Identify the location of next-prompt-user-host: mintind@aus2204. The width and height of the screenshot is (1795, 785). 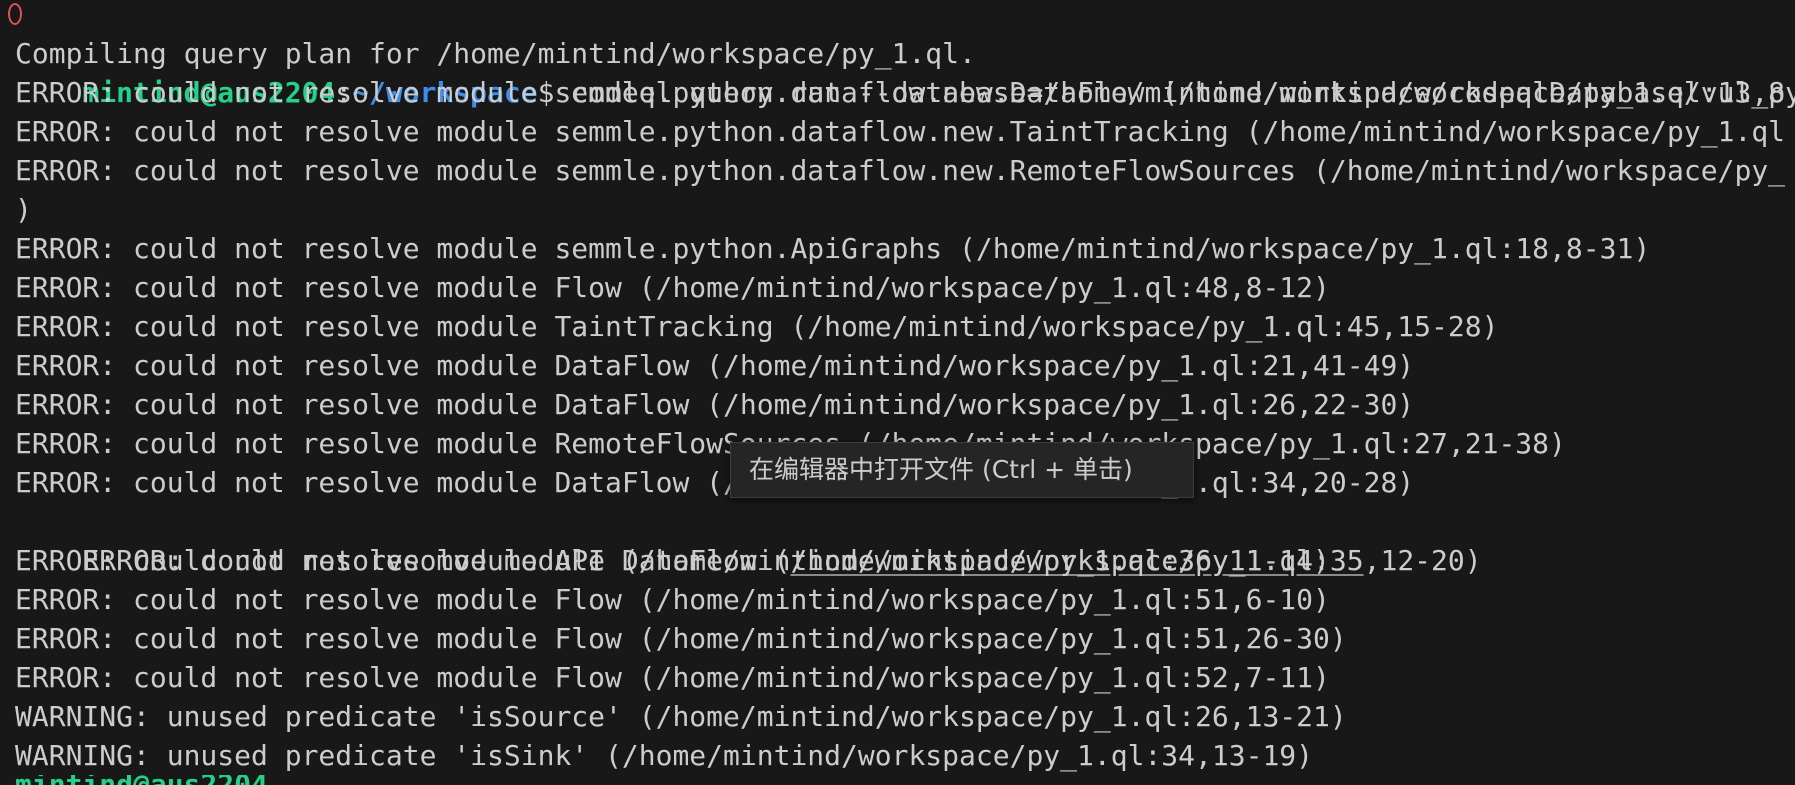
(141, 780).